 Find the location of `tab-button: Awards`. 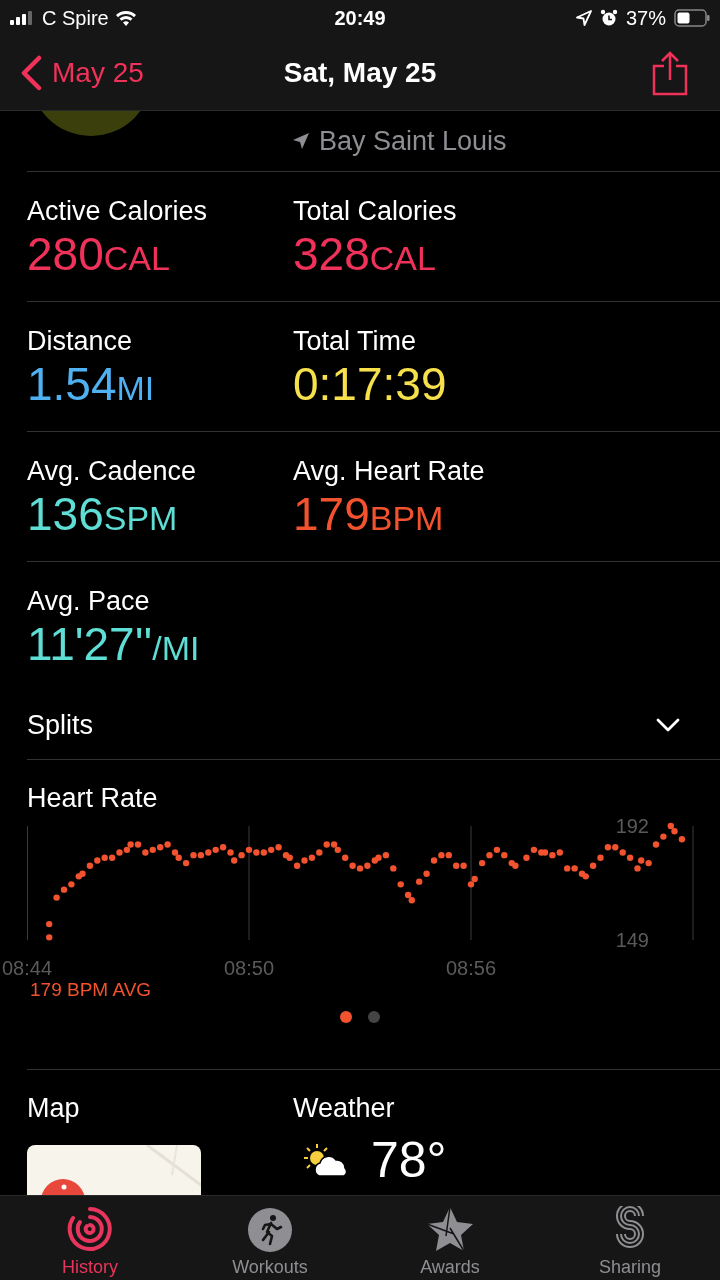

tab-button: Awards is located at coordinates (450, 1238).